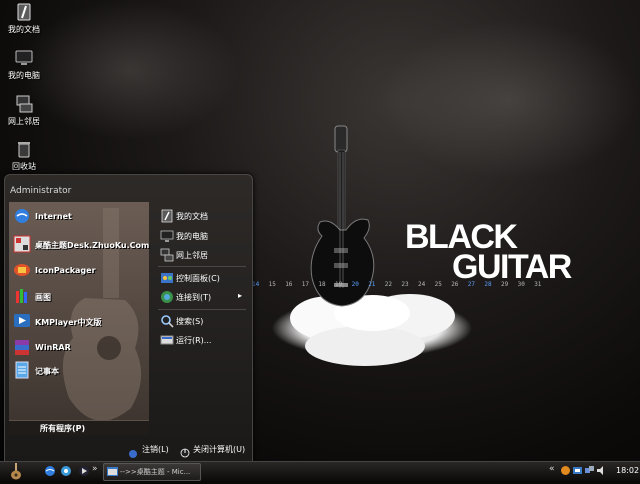 This screenshot has width=640, height=484. I want to click on place-item-my-computer: 我的电脑, so click(205, 237).